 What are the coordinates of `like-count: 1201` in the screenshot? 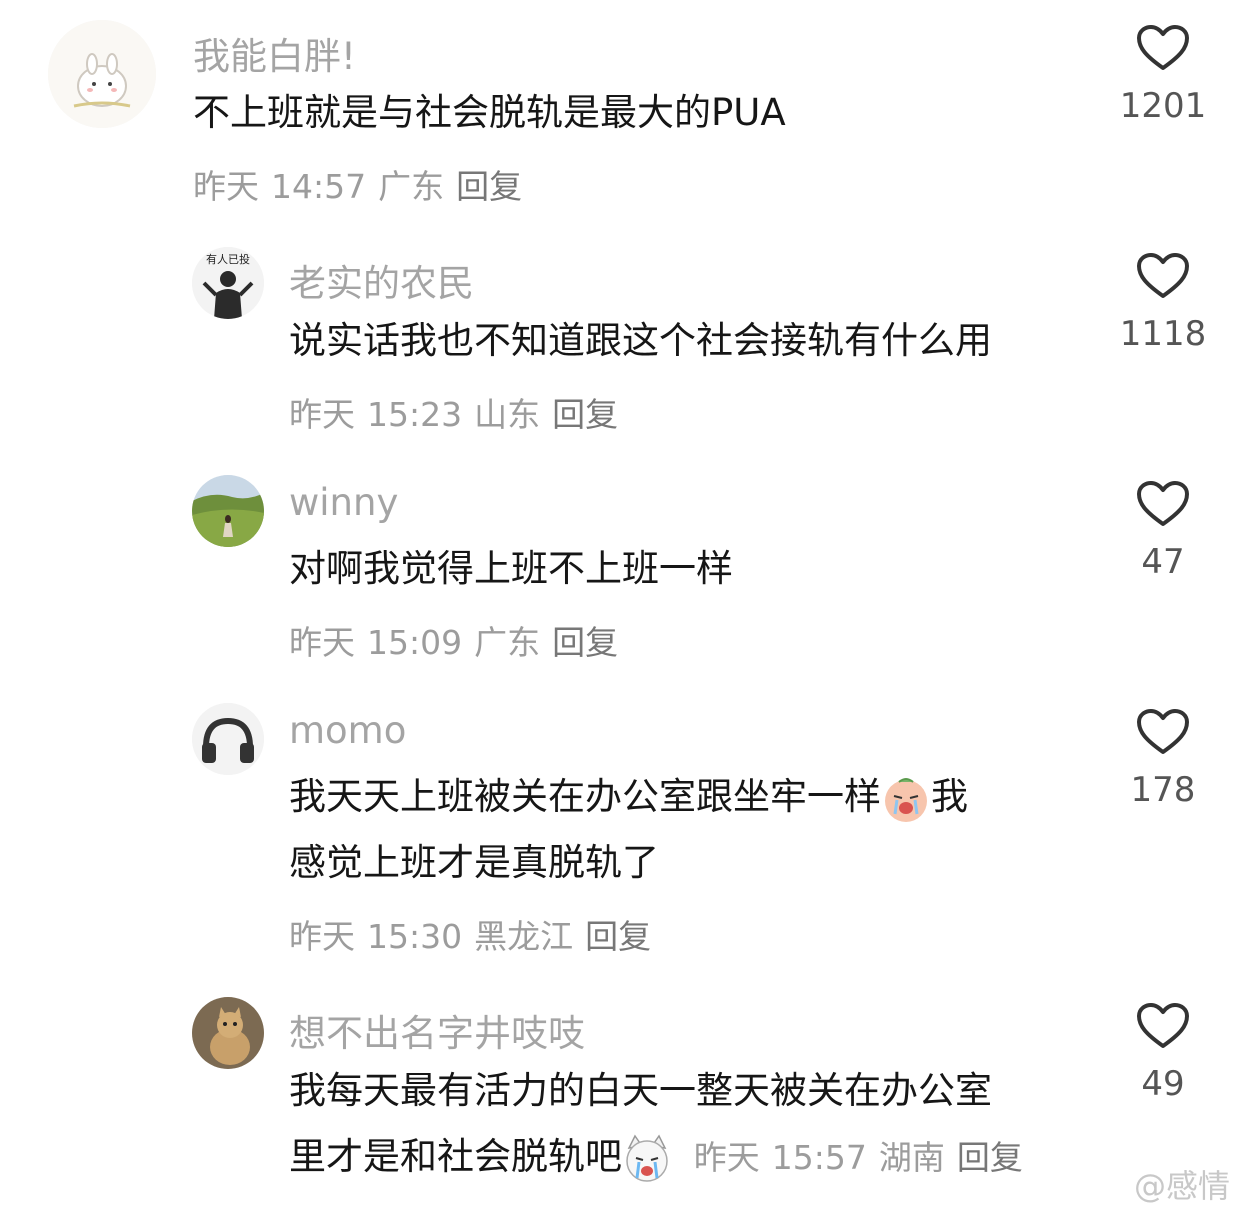 It's located at (1163, 106).